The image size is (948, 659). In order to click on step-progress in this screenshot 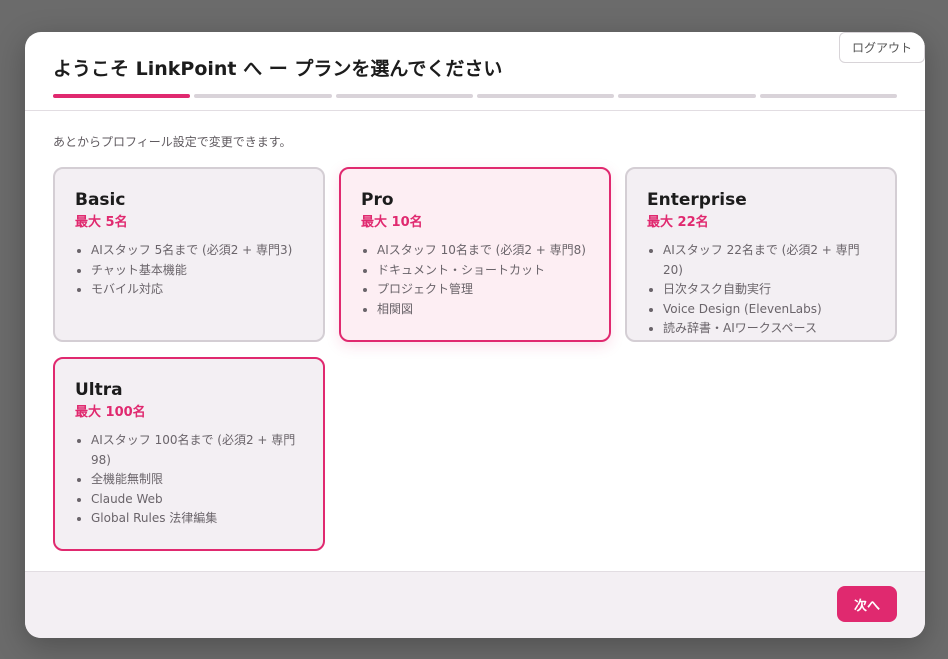, I will do `click(475, 96)`.